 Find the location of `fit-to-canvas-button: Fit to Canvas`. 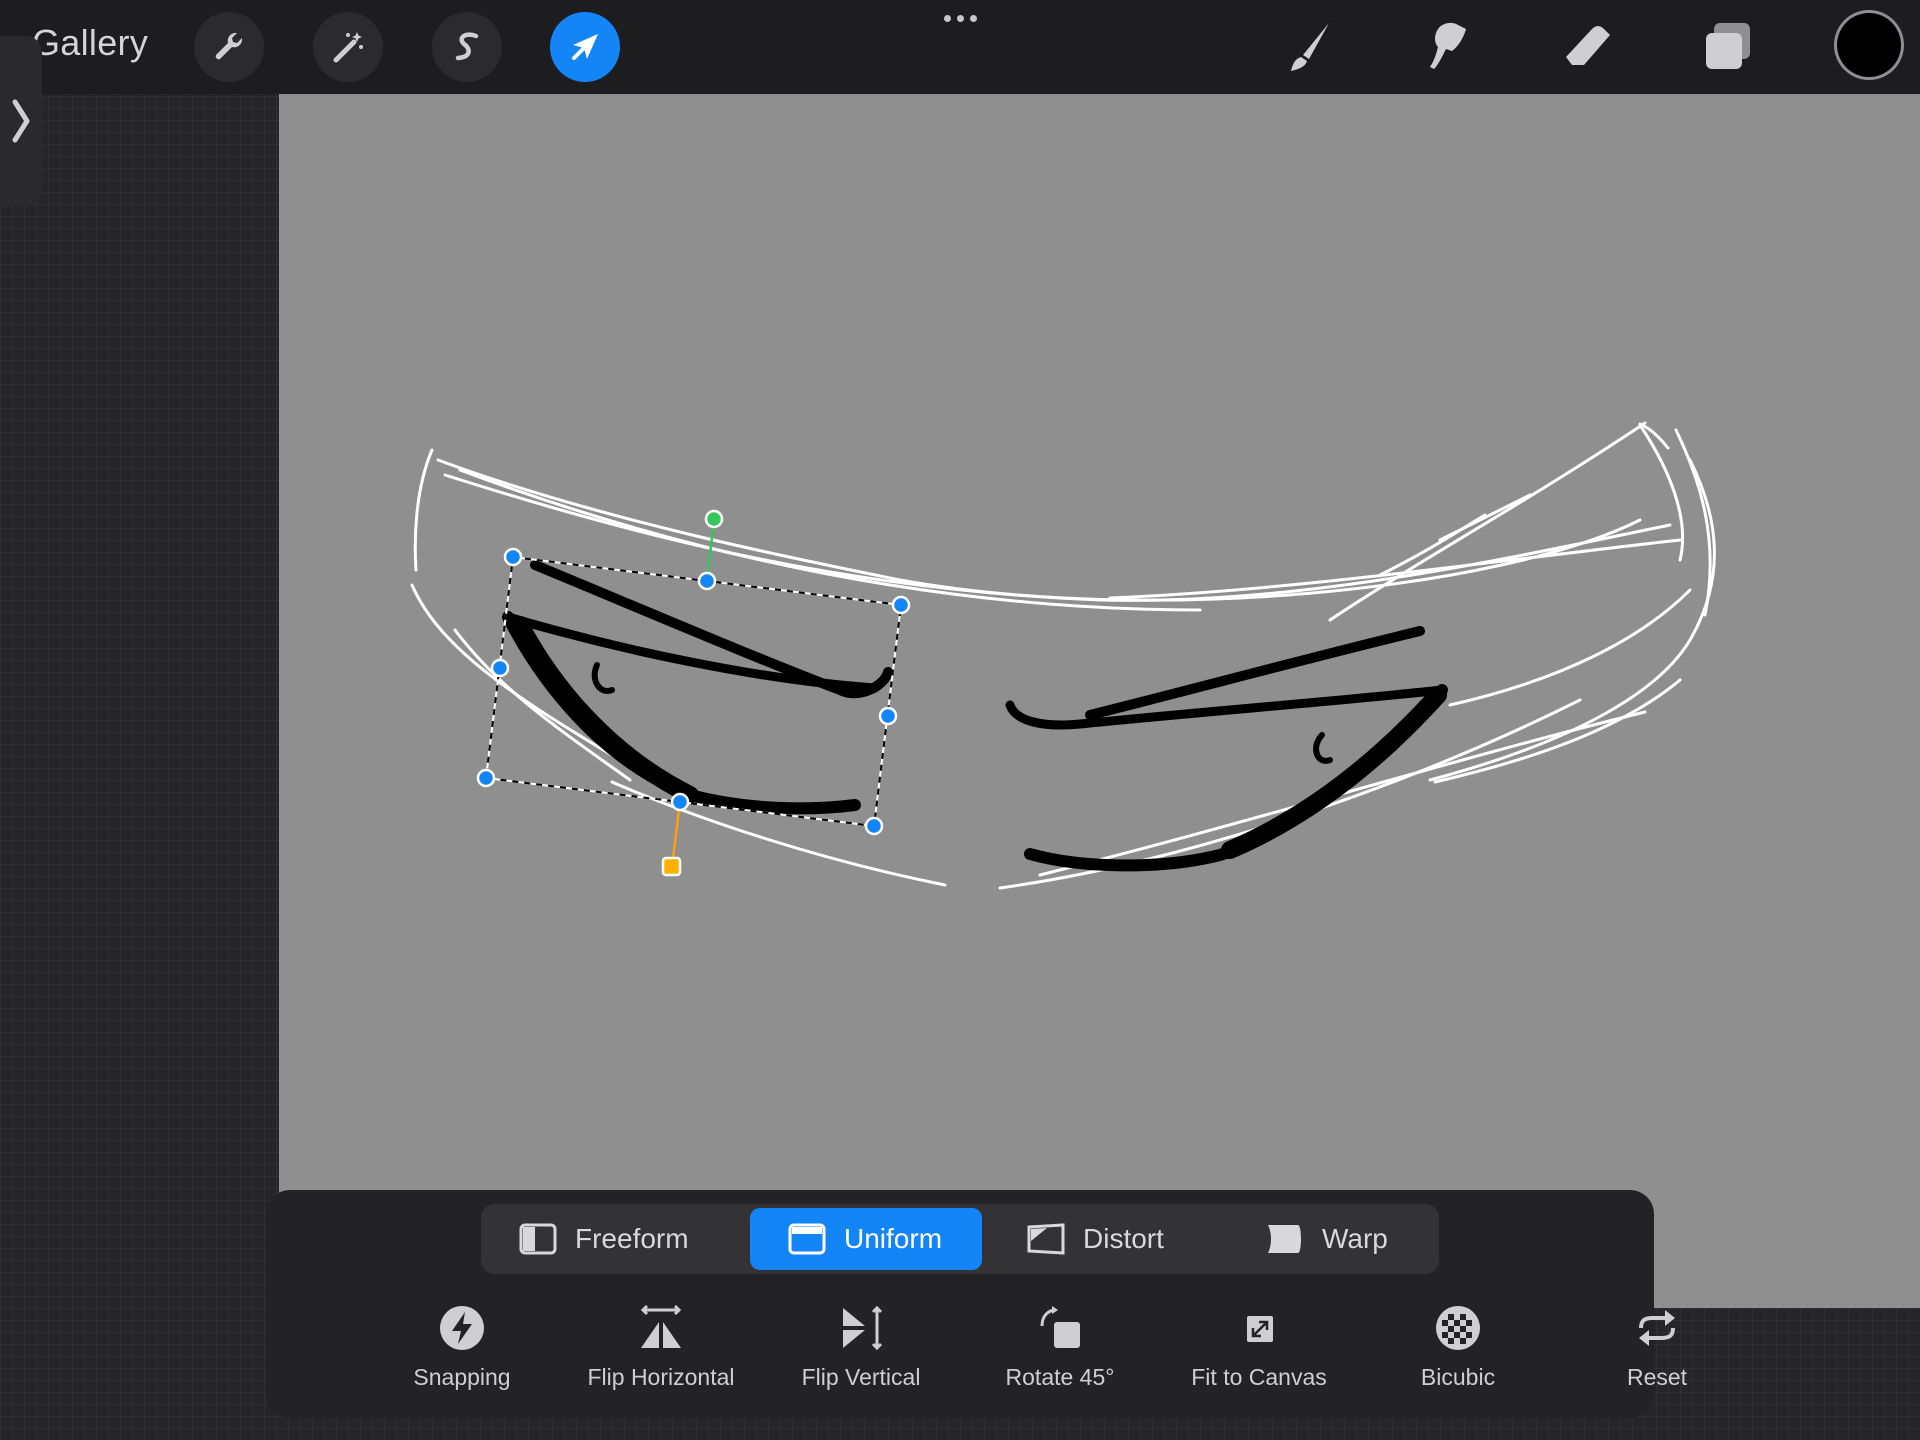

fit-to-canvas-button: Fit to Canvas is located at coordinates (1259, 1345).